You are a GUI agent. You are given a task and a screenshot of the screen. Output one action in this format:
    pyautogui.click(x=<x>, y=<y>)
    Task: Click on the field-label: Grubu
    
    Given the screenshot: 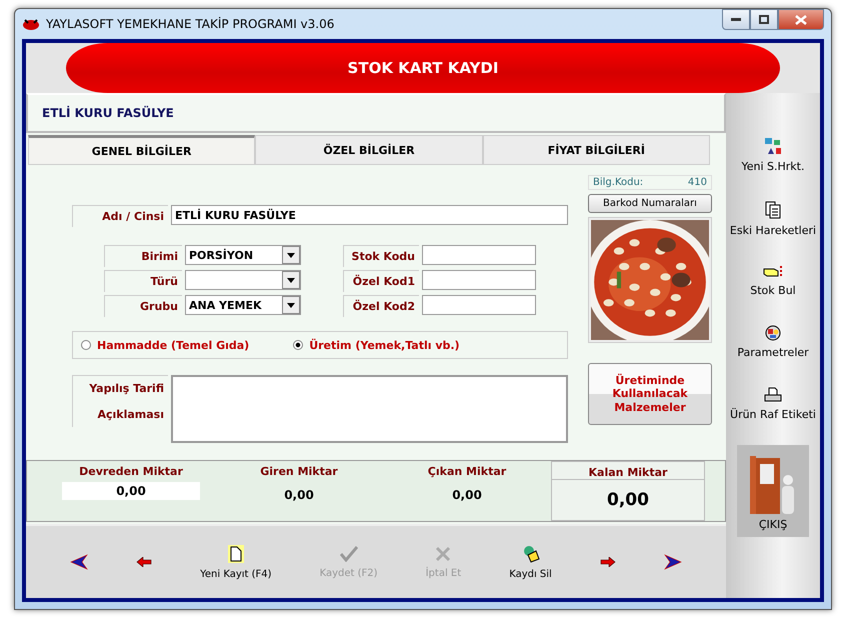 What is the action you would take?
    pyautogui.click(x=159, y=306)
    